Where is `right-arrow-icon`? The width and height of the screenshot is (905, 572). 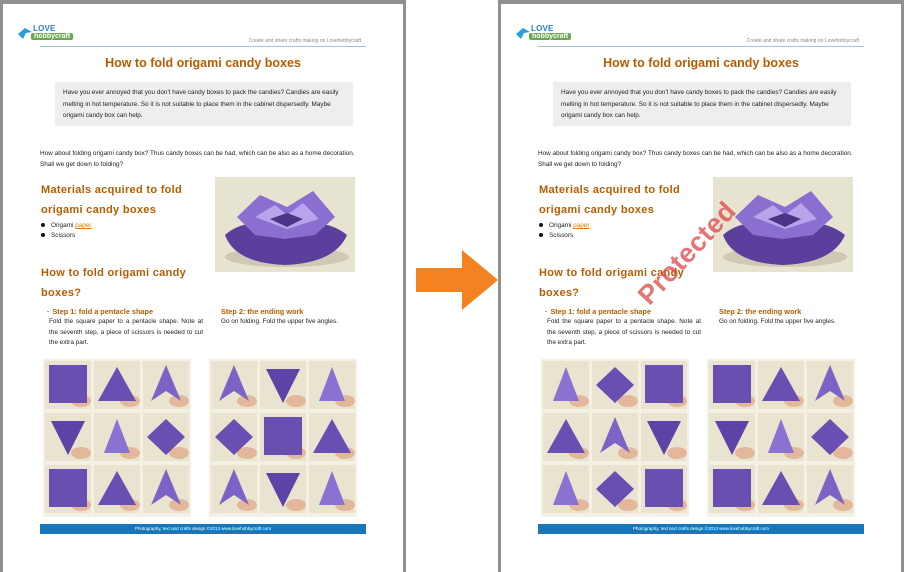 right-arrow-icon is located at coordinates (457, 280).